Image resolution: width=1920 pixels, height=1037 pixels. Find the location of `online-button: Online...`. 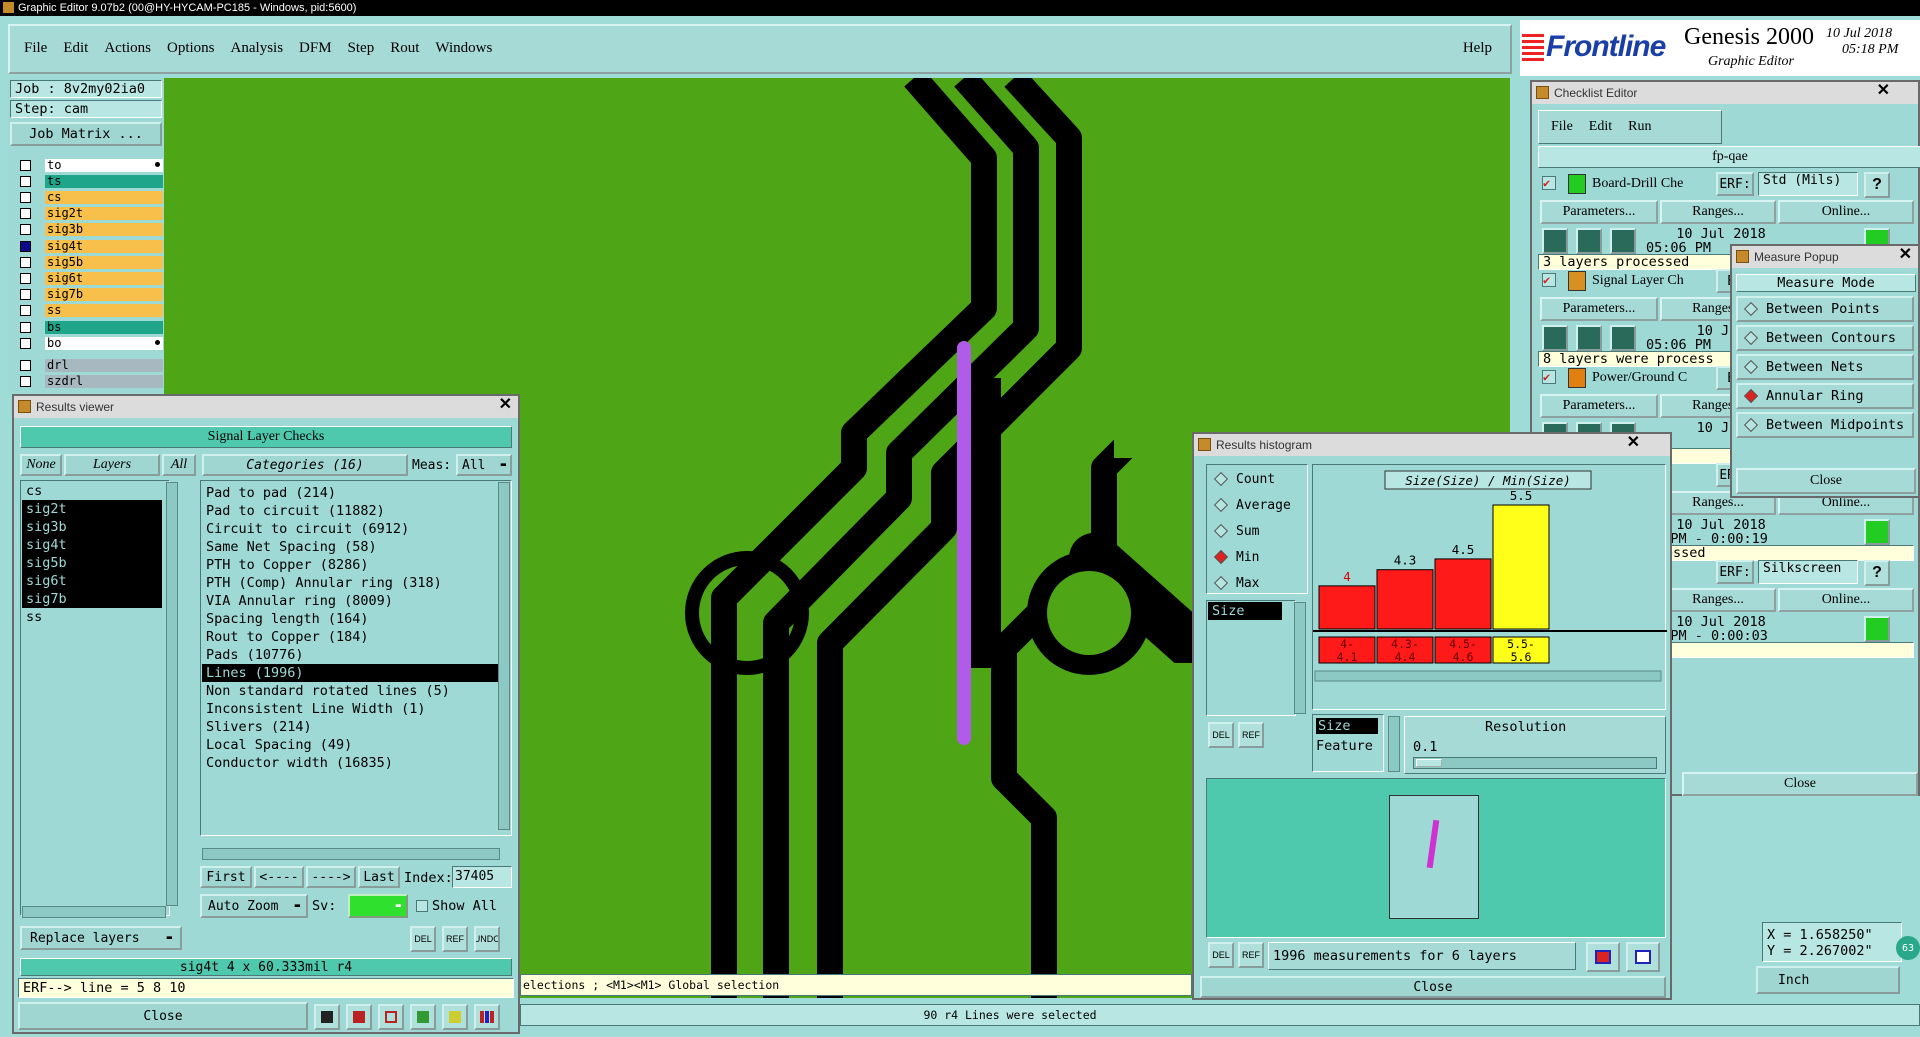

online-button: Online... is located at coordinates (1846, 600).